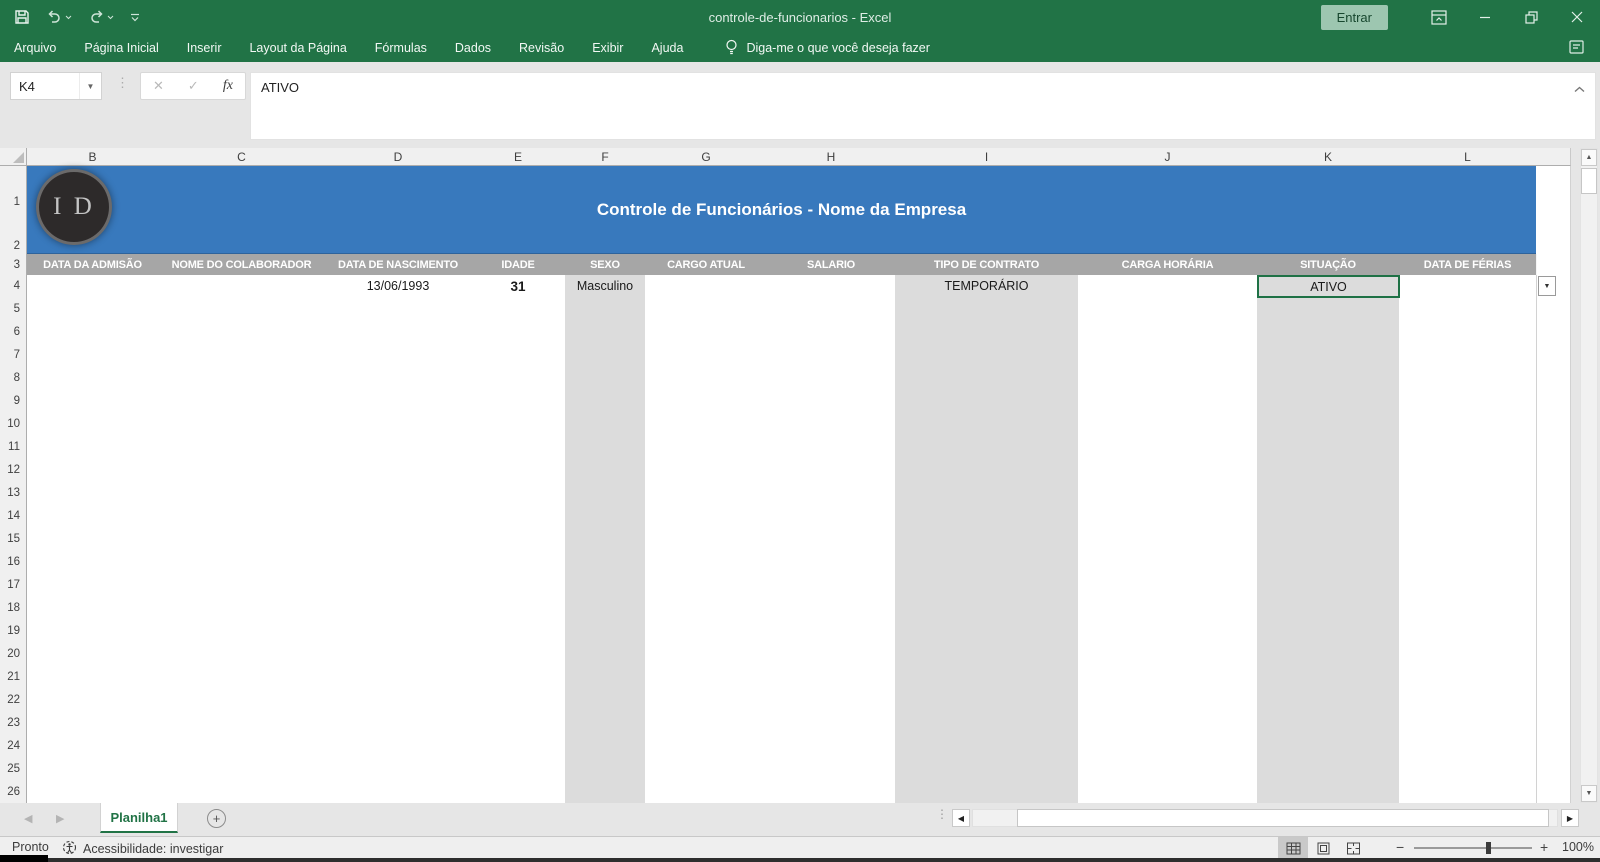  I want to click on cell-K5, so click(1328, 309).